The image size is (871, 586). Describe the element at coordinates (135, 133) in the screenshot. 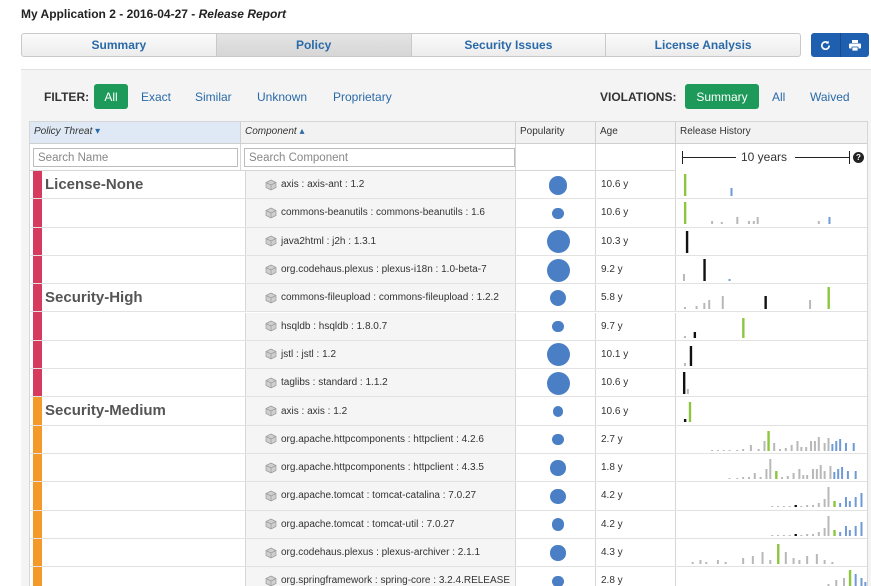

I see `column-header-policy-threat: Policy Threat ▾` at that location.